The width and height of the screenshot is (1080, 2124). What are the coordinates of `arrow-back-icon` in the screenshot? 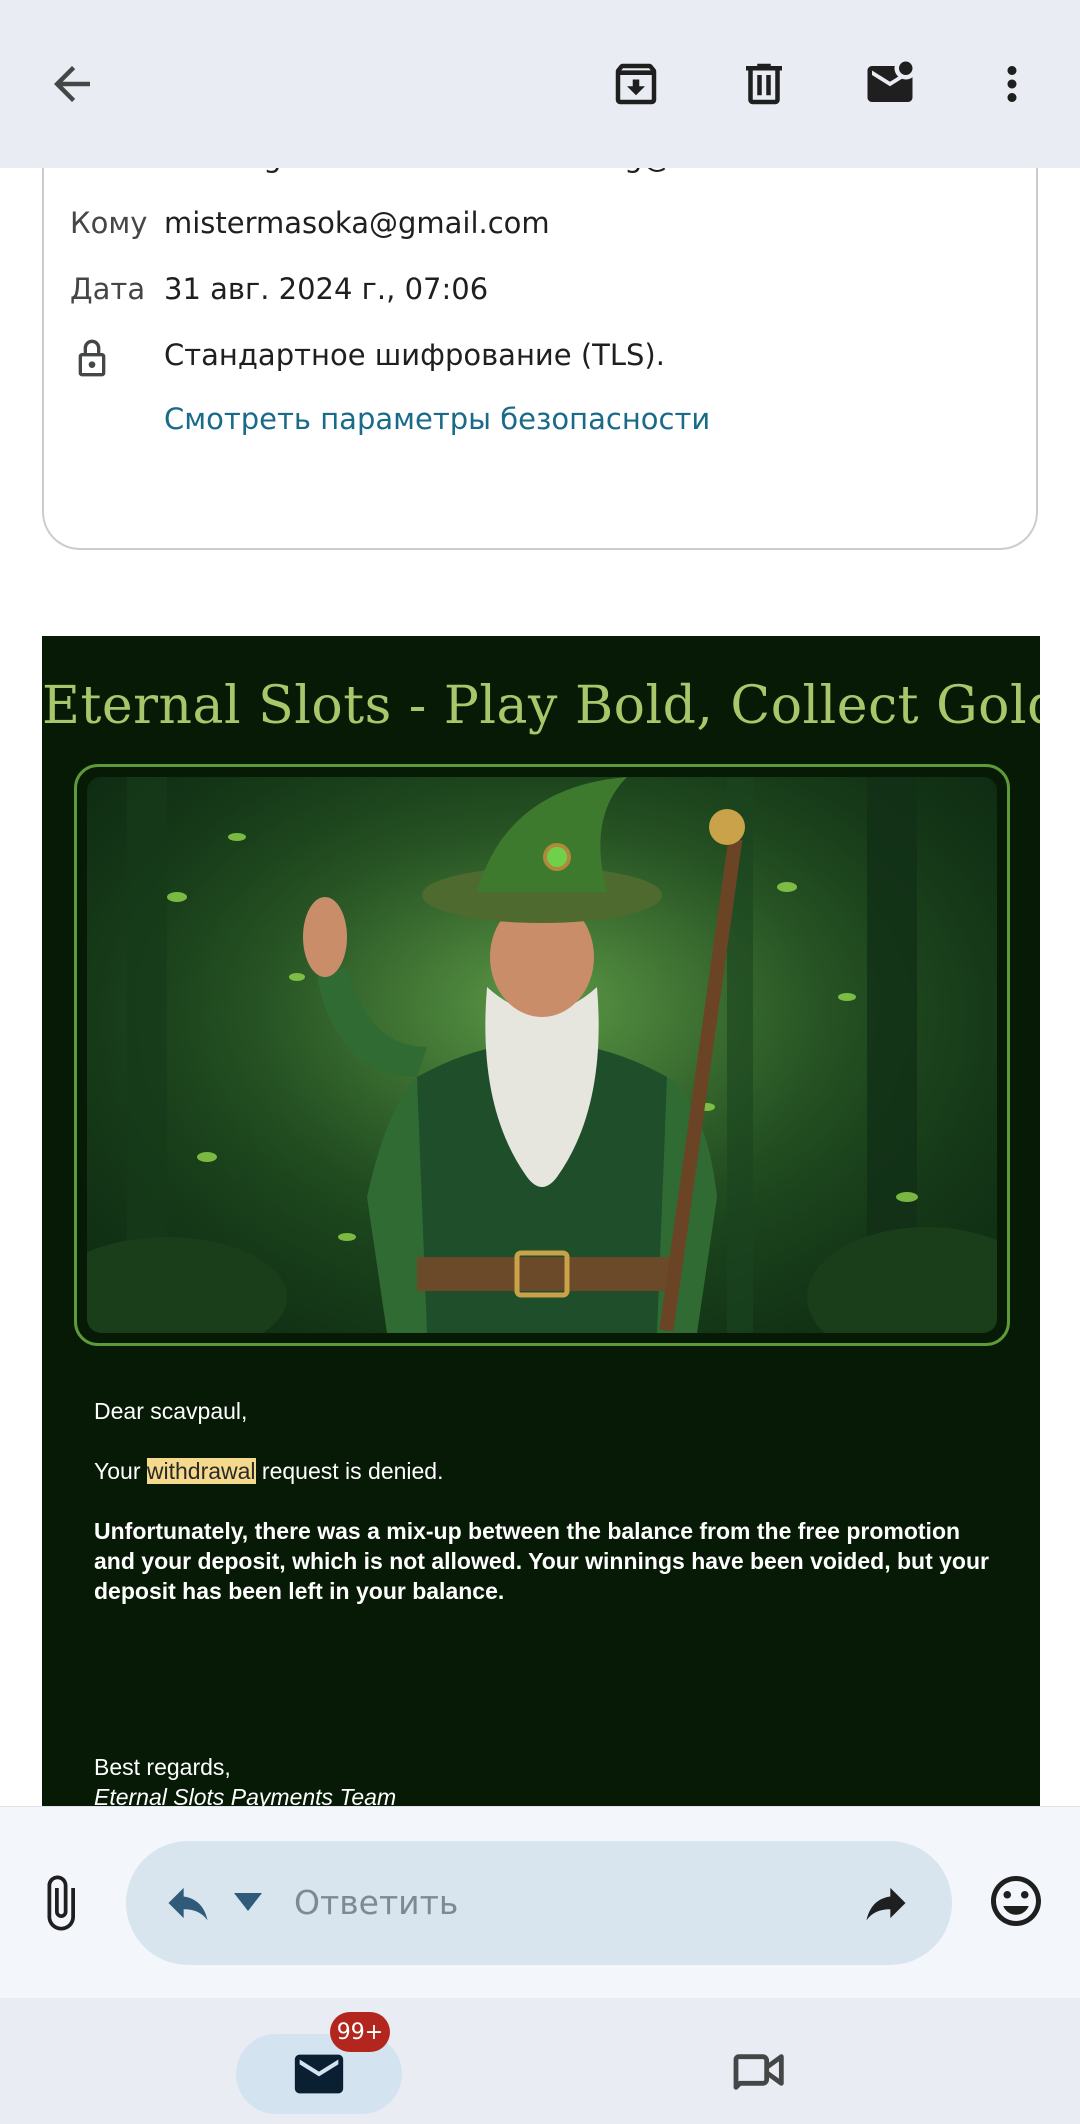 It's located at (72, 84).